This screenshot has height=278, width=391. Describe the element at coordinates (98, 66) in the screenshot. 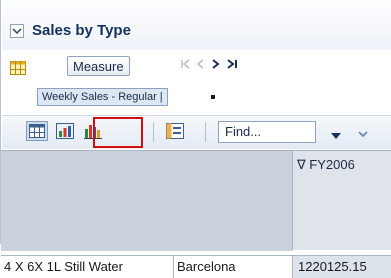

I see `measure-button: Measure` at that location.